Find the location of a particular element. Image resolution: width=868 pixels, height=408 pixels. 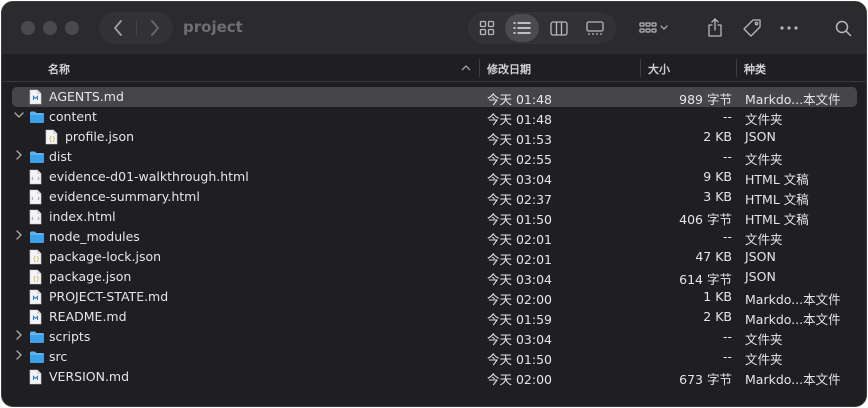

file-row: index.html 今天 01:50 406 字节 HTML 文稿 is located at coordinates (434, 217).